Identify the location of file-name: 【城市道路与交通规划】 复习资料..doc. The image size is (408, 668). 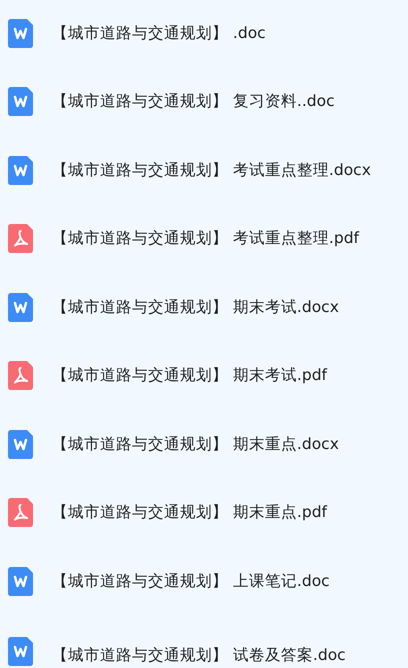
(193, 101).